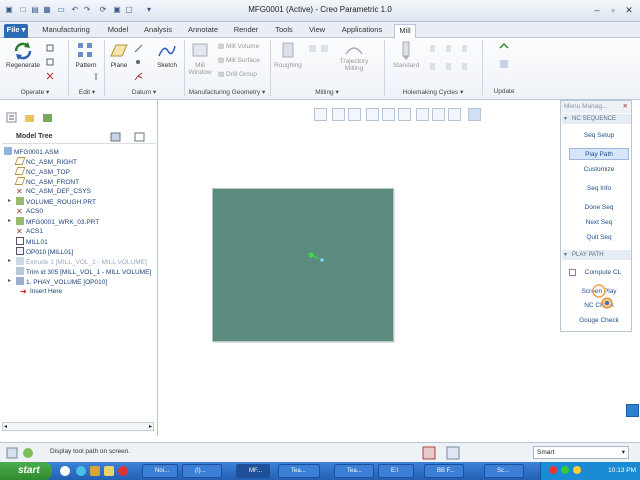 Image resolution: width=640 pixels, height=480 pixels. I want to click on tab-mill: Mill, so click(405, 31).